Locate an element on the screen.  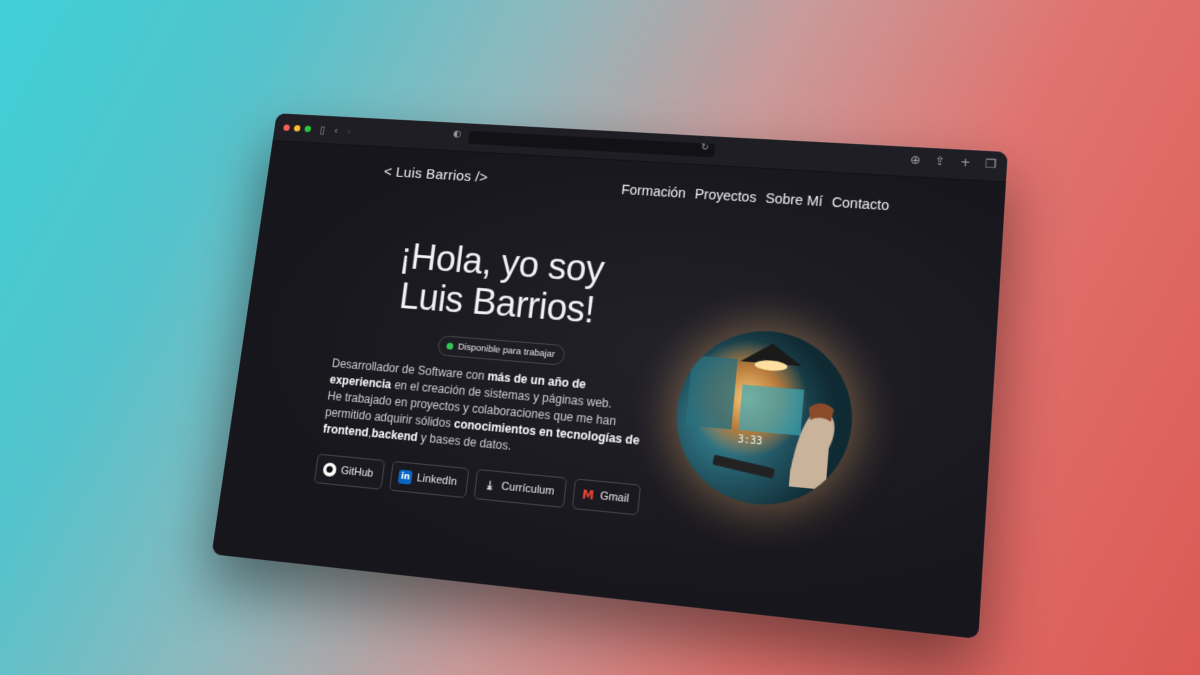
linkedin-button: in LinkedIn is located at coordinates (429, 479).